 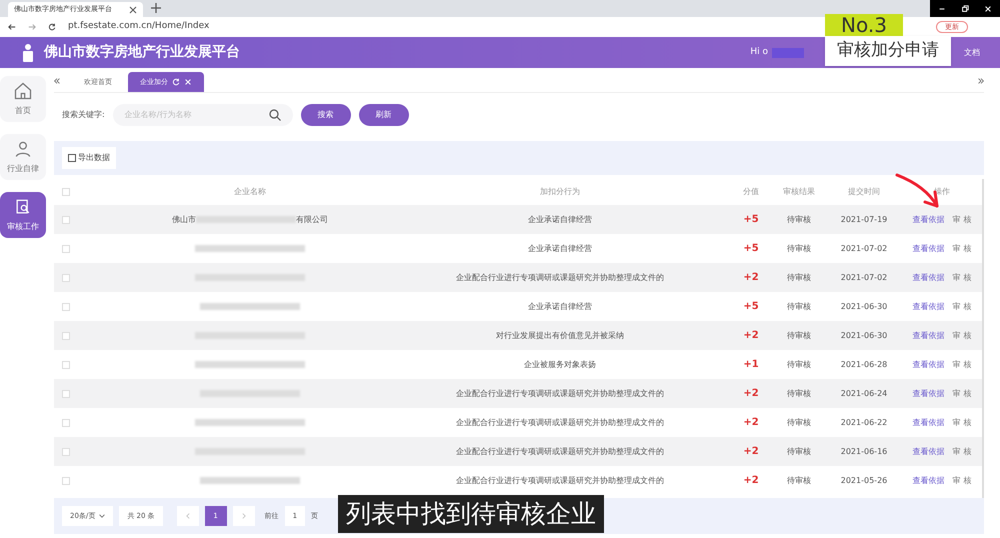 What do you see at coordinates (799, 192) in the screenshot?
I see `column-header: 审核结果` at bounding box center [799, 192].